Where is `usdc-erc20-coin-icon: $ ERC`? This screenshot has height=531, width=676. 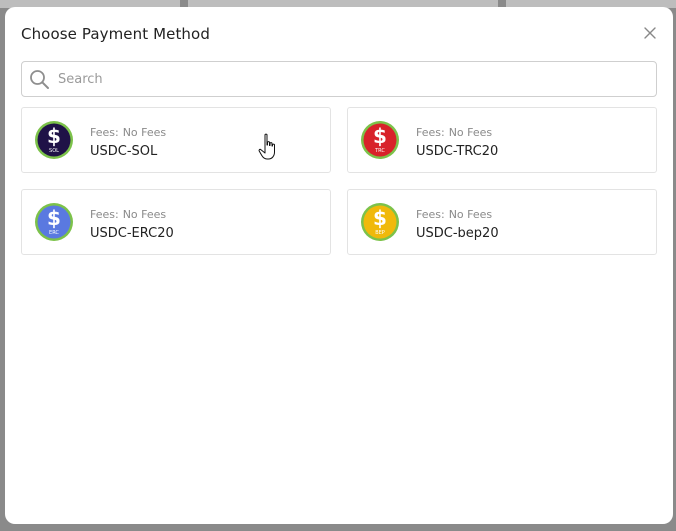
usdc-erc20-coin-icon: $ ERC is located at coordinates (54, 222).